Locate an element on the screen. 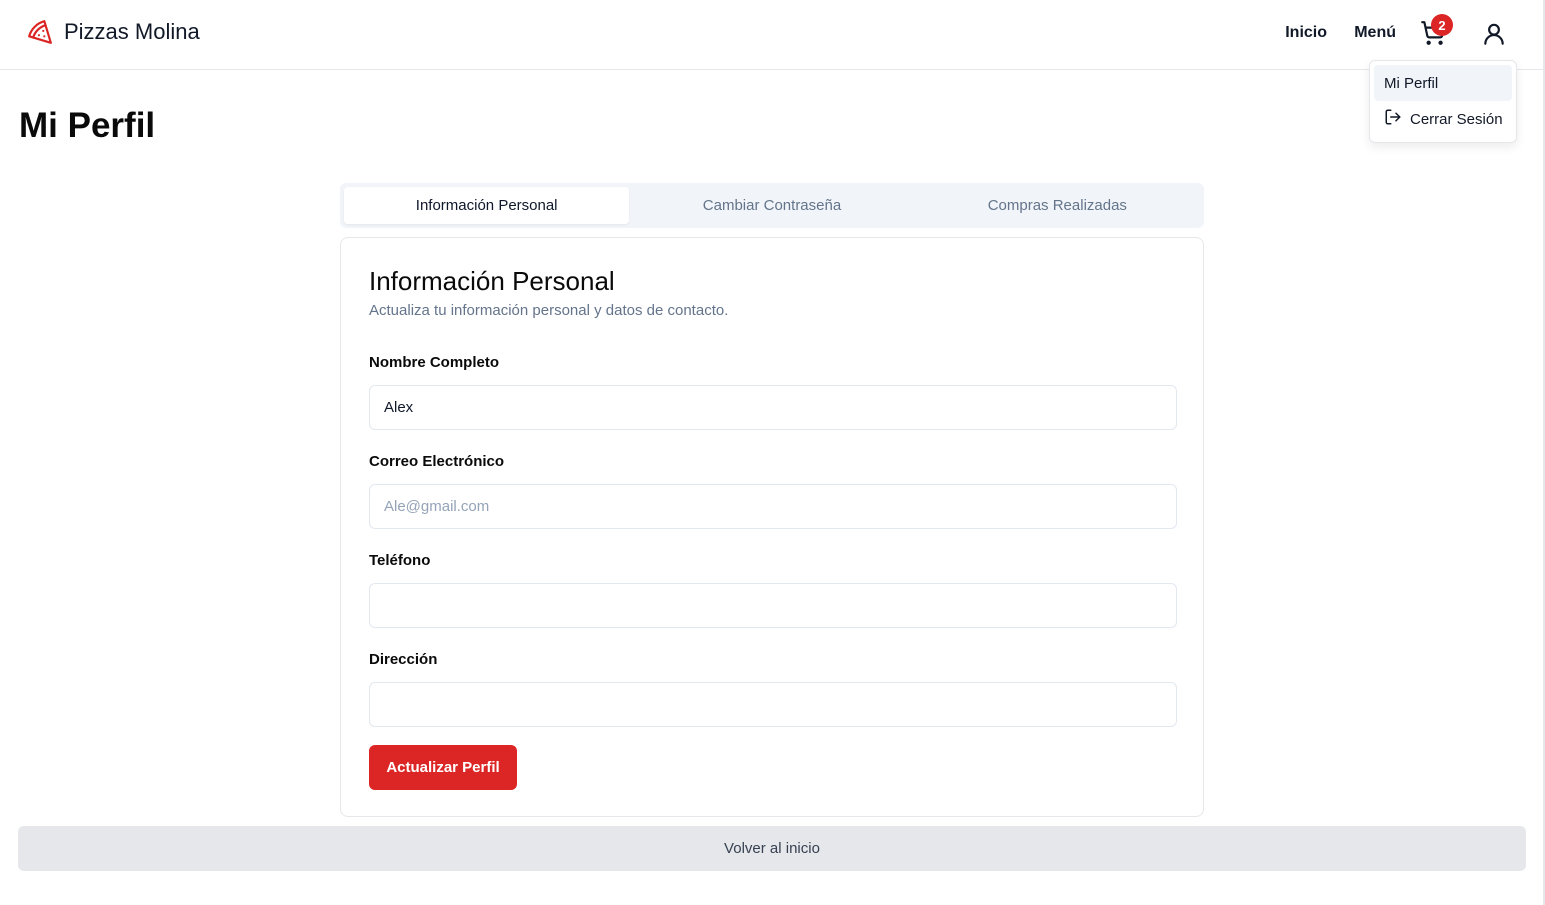 The width and height of the screenshot is (1545, 905). update-profile-button: Actualizar Perfil is located at coordinates (443, 767).